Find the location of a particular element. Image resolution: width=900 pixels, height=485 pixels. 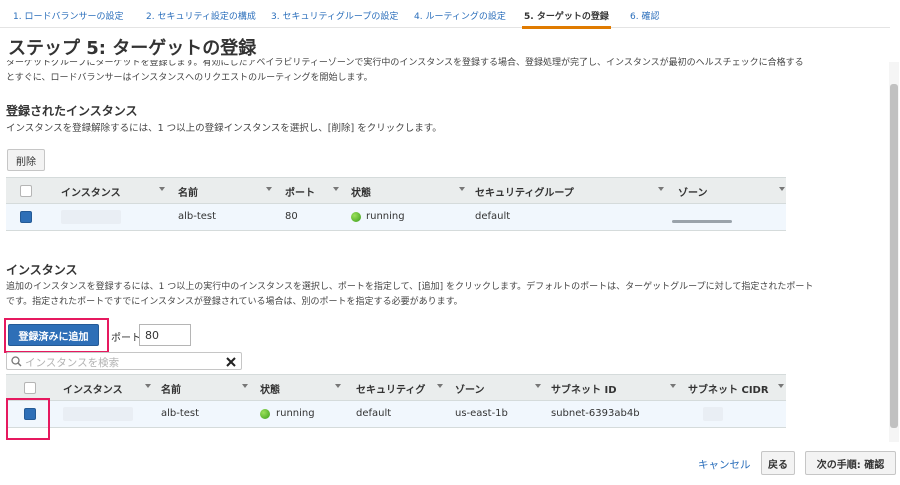

registered-heading: 登録されたインスタンス is located at coordinates (72, 111).